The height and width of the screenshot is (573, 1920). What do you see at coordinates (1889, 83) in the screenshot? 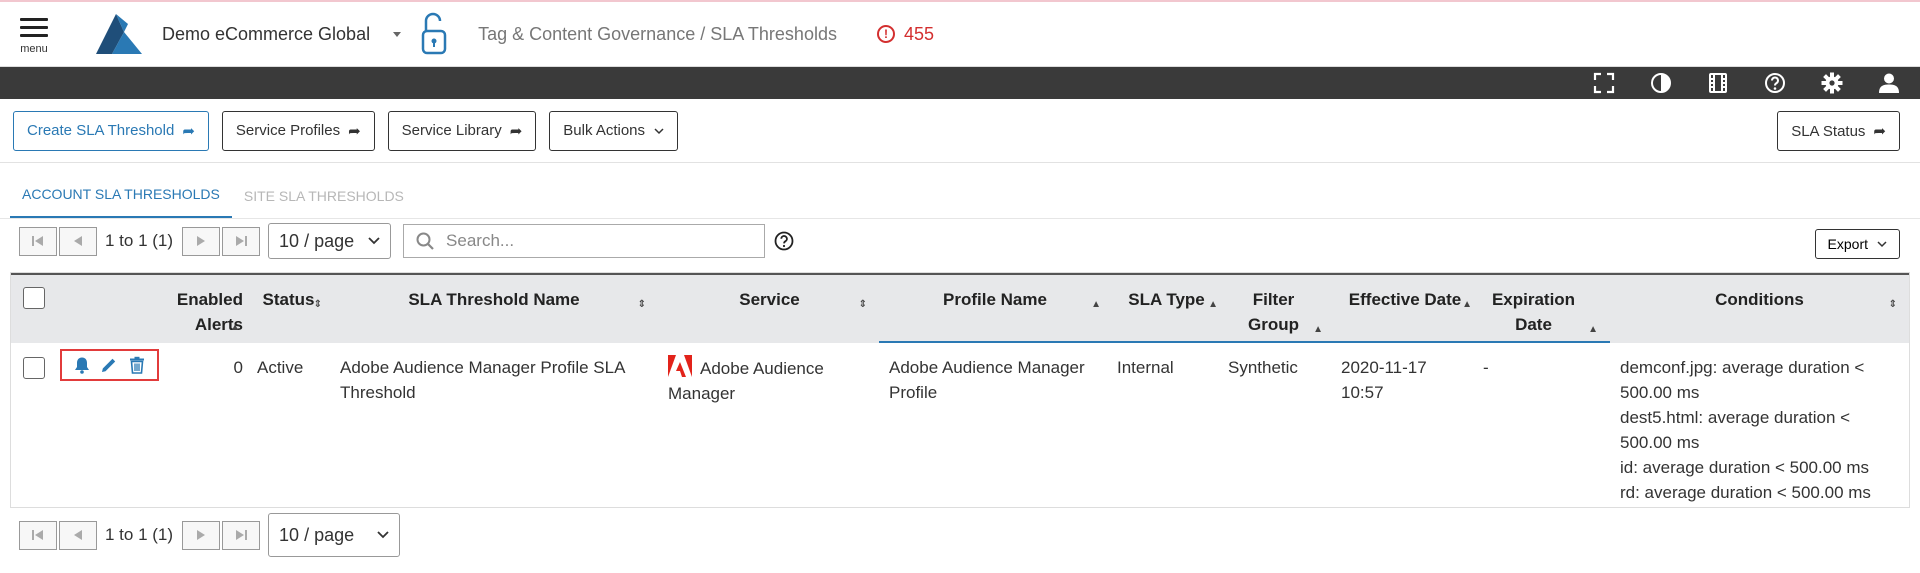
I see `user-icon` at bounding box center [1889, 83].